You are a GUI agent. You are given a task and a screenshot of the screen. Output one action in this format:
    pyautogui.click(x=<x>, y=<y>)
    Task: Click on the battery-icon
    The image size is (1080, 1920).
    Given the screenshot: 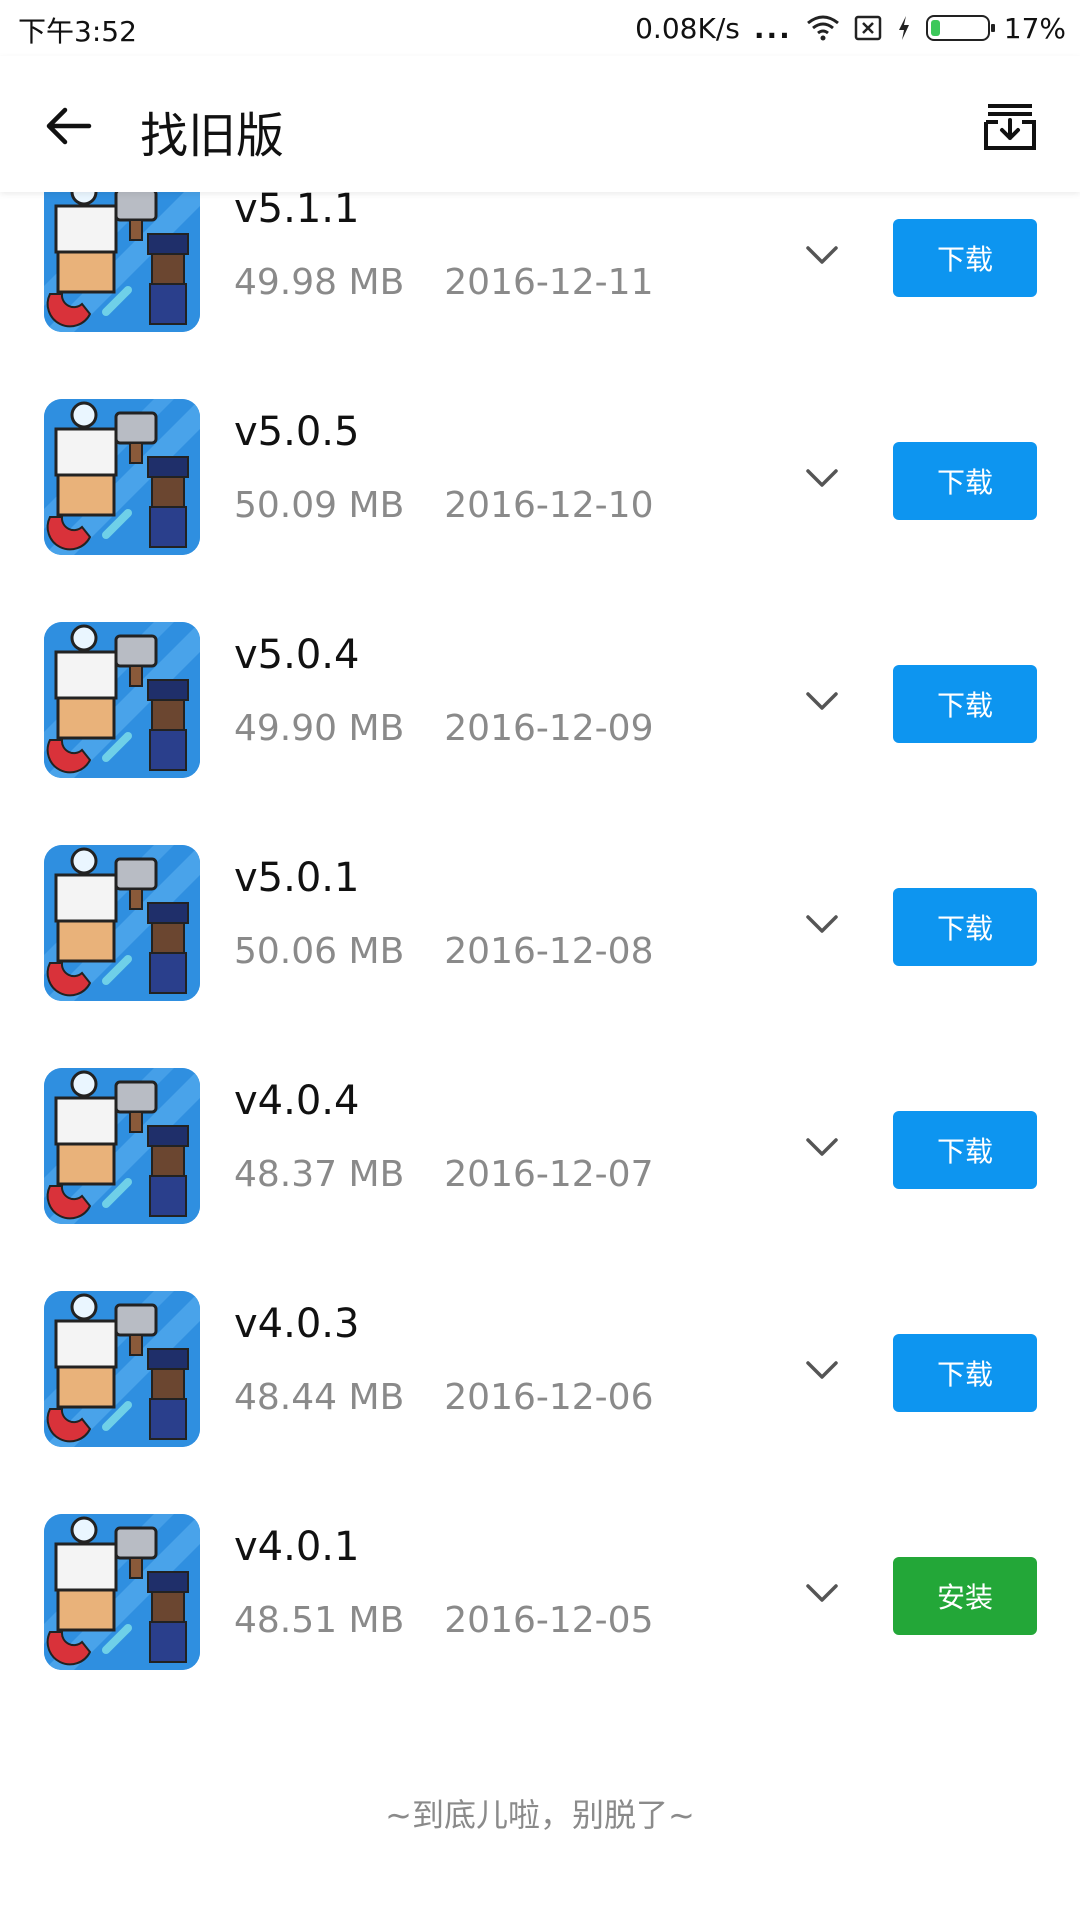 What is the action you would take?
    pyautogui.click(x=960, y=28)
    